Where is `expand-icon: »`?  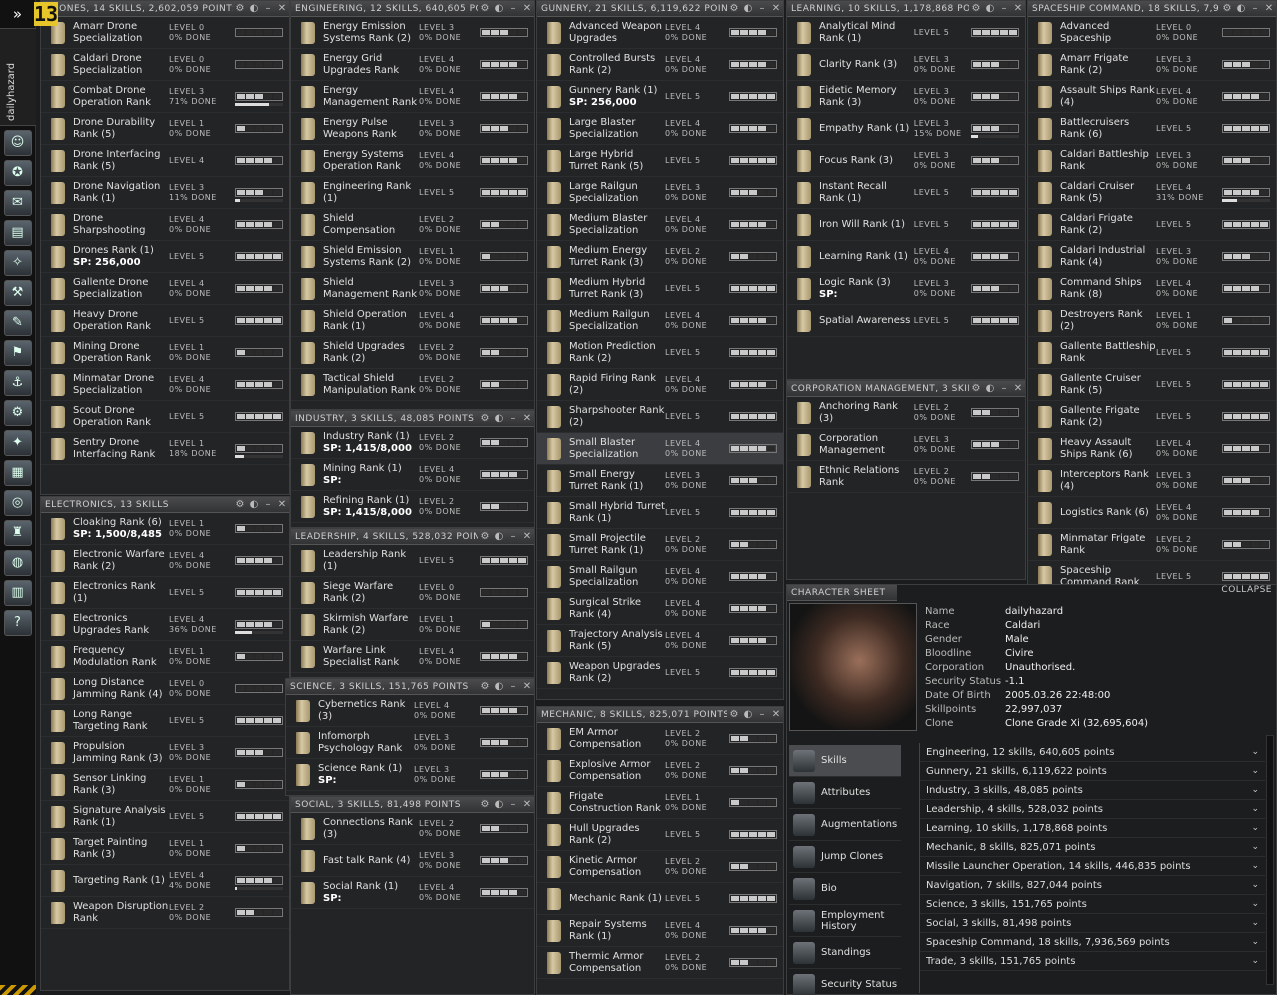 expand-icon: » is located at coordinates (17, 14).